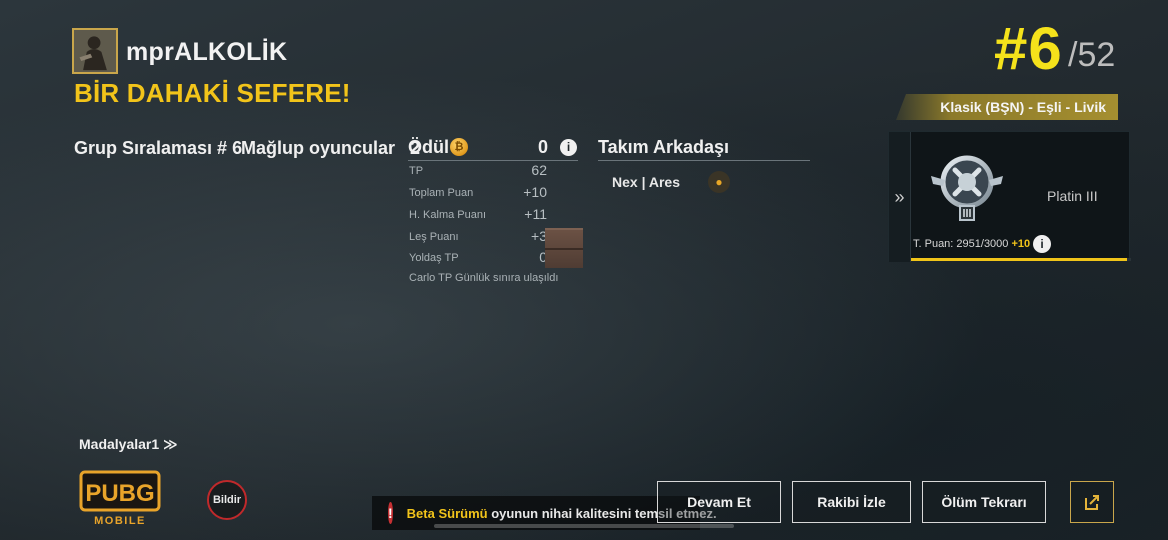 Image resolution: width=1168 pixels, height=540 pixels. I want to click on carlo-limit-note: Carlo TP Günlük sınıra ulaşıldı, so click(484, 278).